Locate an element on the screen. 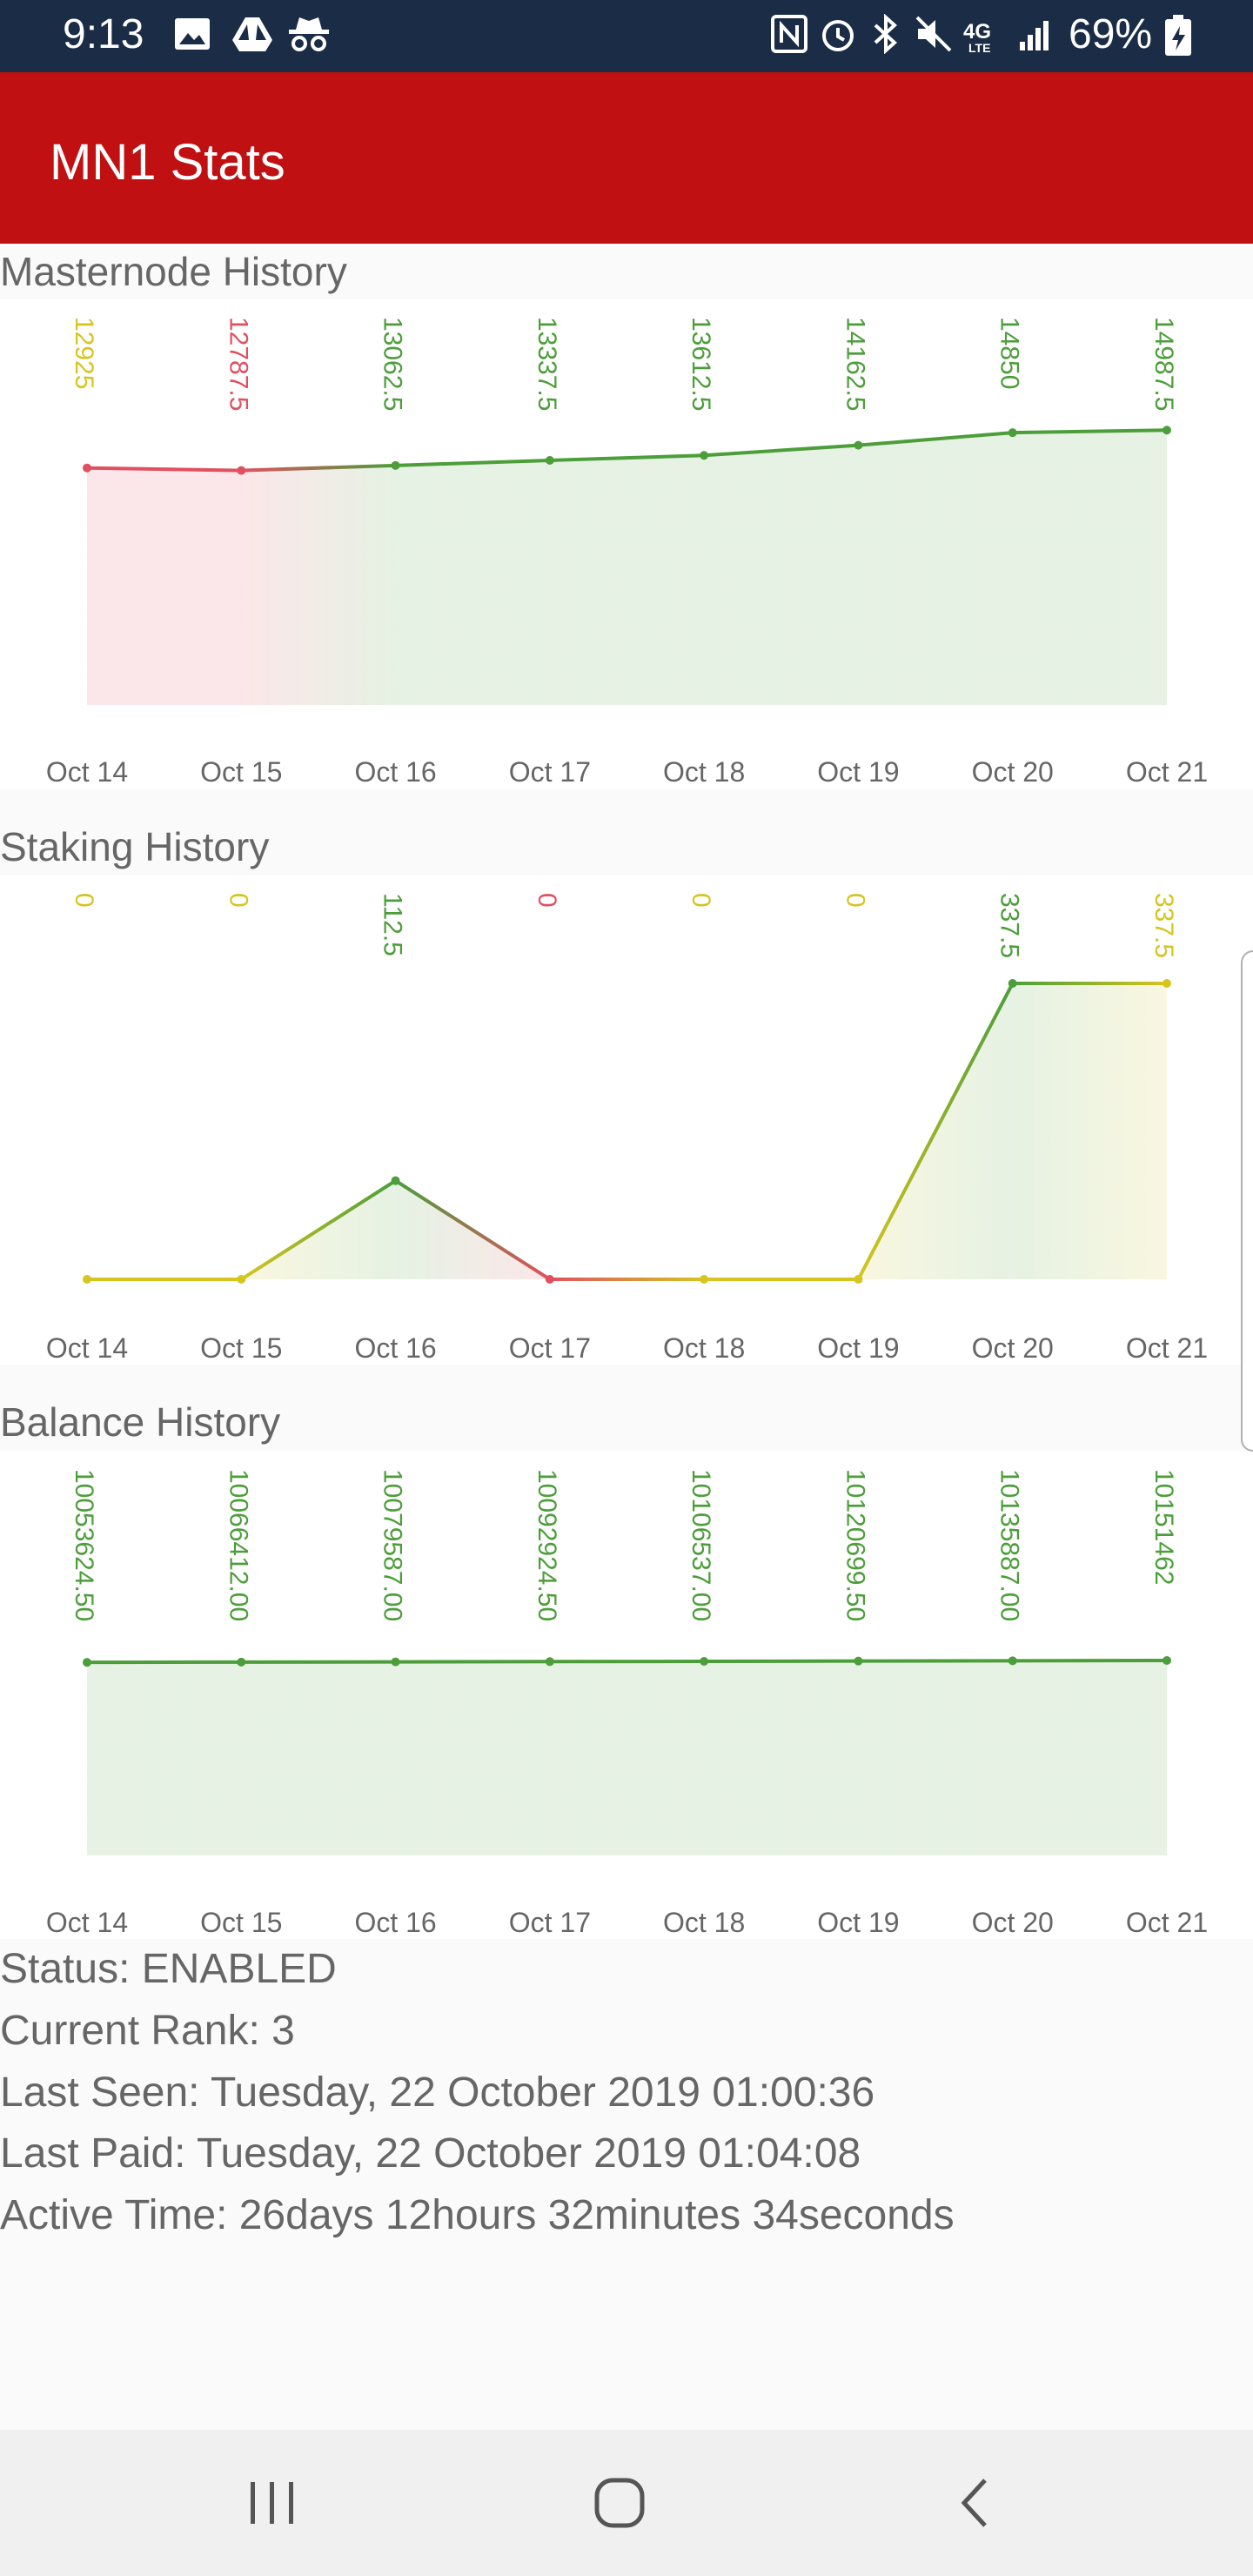  data-label: 13337.5 is located at coordinates (547, 364).